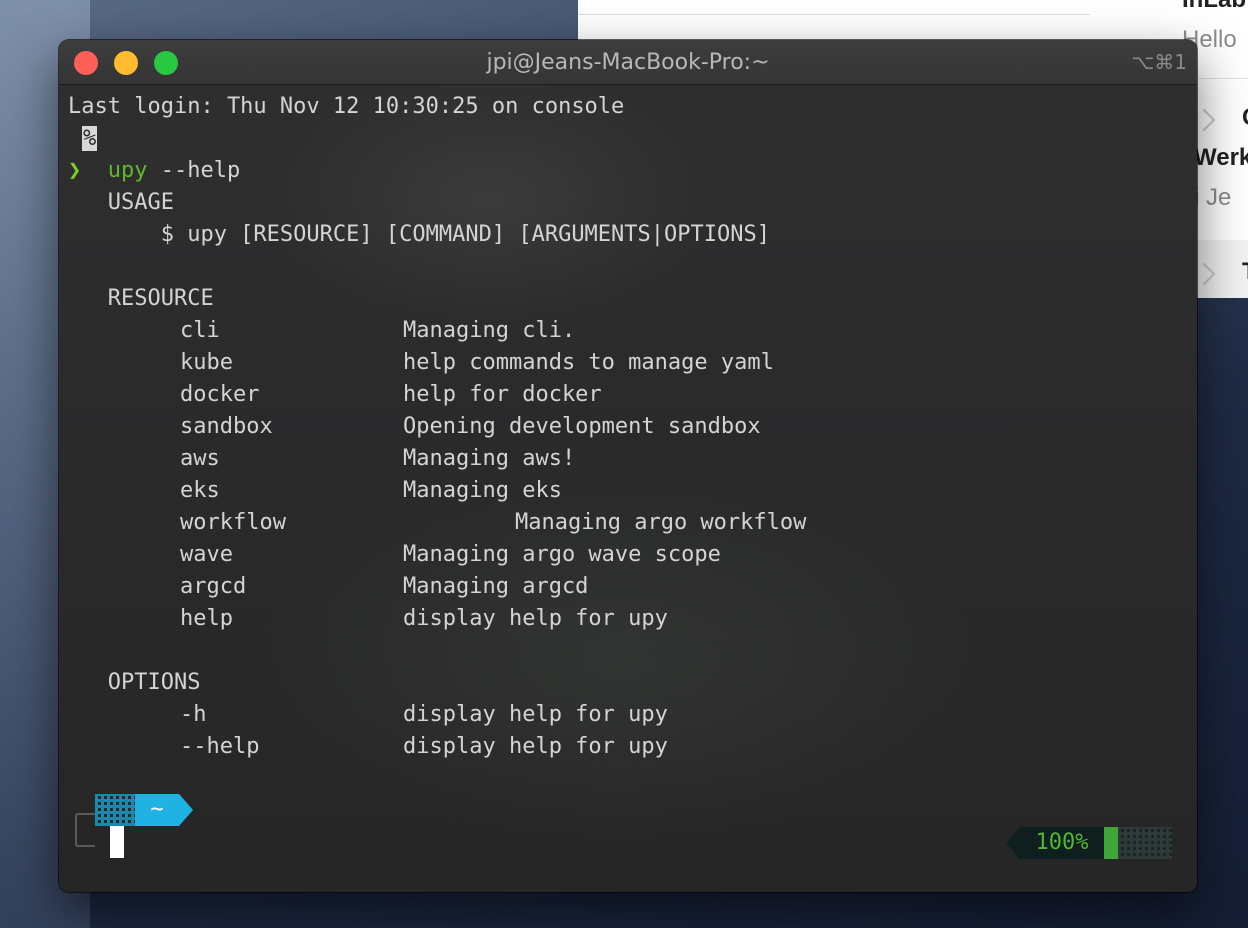  Describe the element at coordinates (157, 810) in the screenshot. I see `prompt-directory: ~` at that location.